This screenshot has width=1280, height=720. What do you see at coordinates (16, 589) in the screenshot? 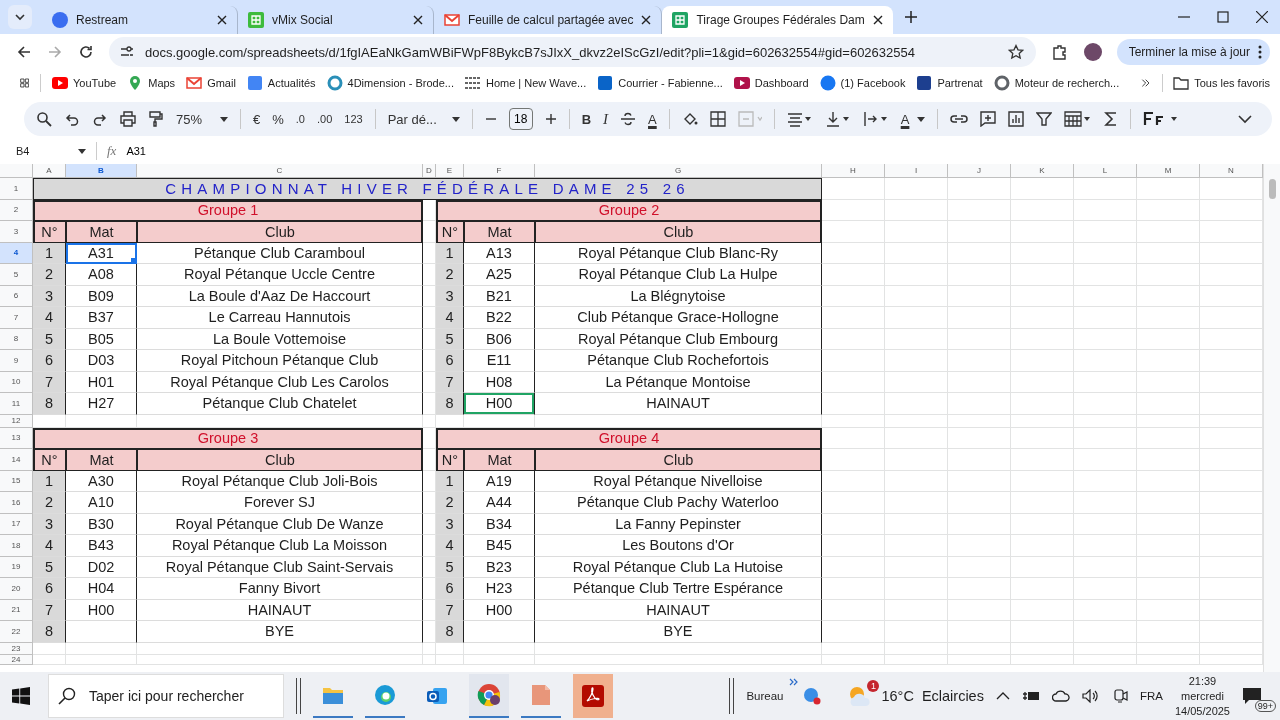
I see `row-header: 20` at bounding box center [16, 589].